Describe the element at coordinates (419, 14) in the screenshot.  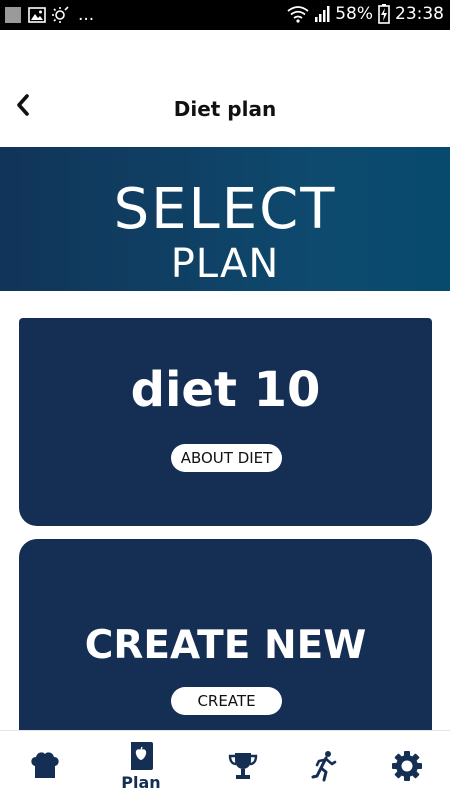
I see `clock: 23:38` at that location.